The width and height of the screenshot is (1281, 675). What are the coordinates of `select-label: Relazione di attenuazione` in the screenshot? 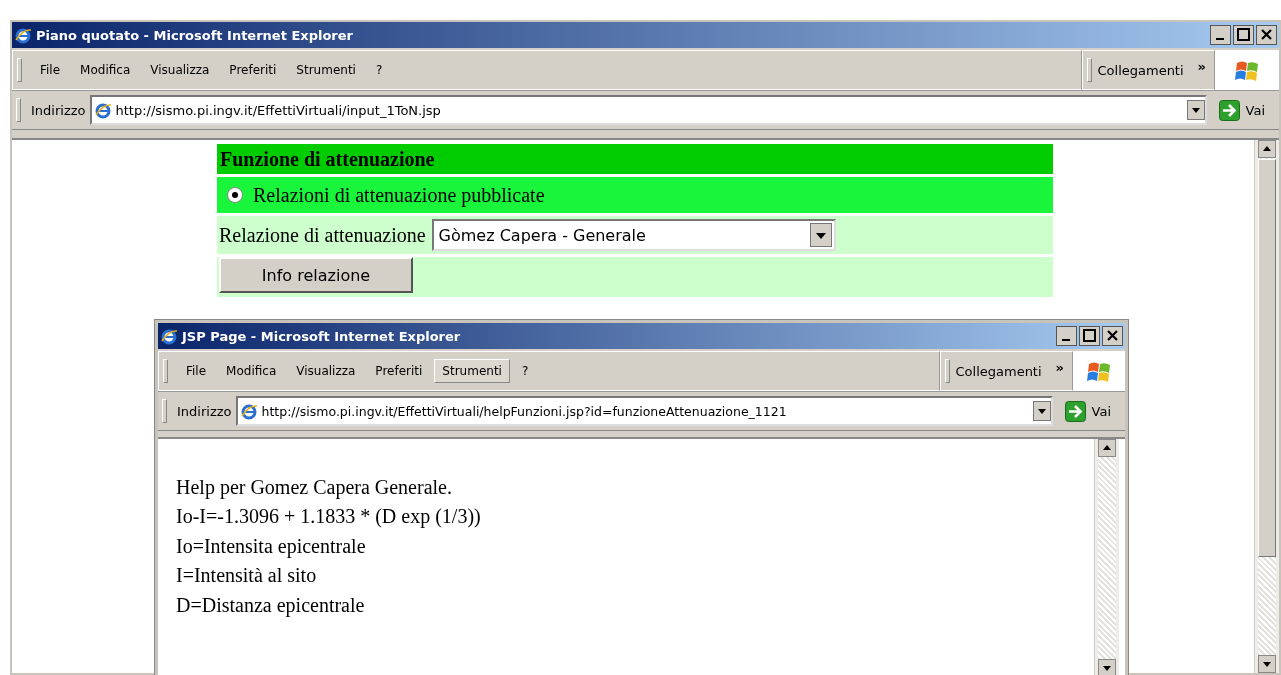 It's located at (322, 235).